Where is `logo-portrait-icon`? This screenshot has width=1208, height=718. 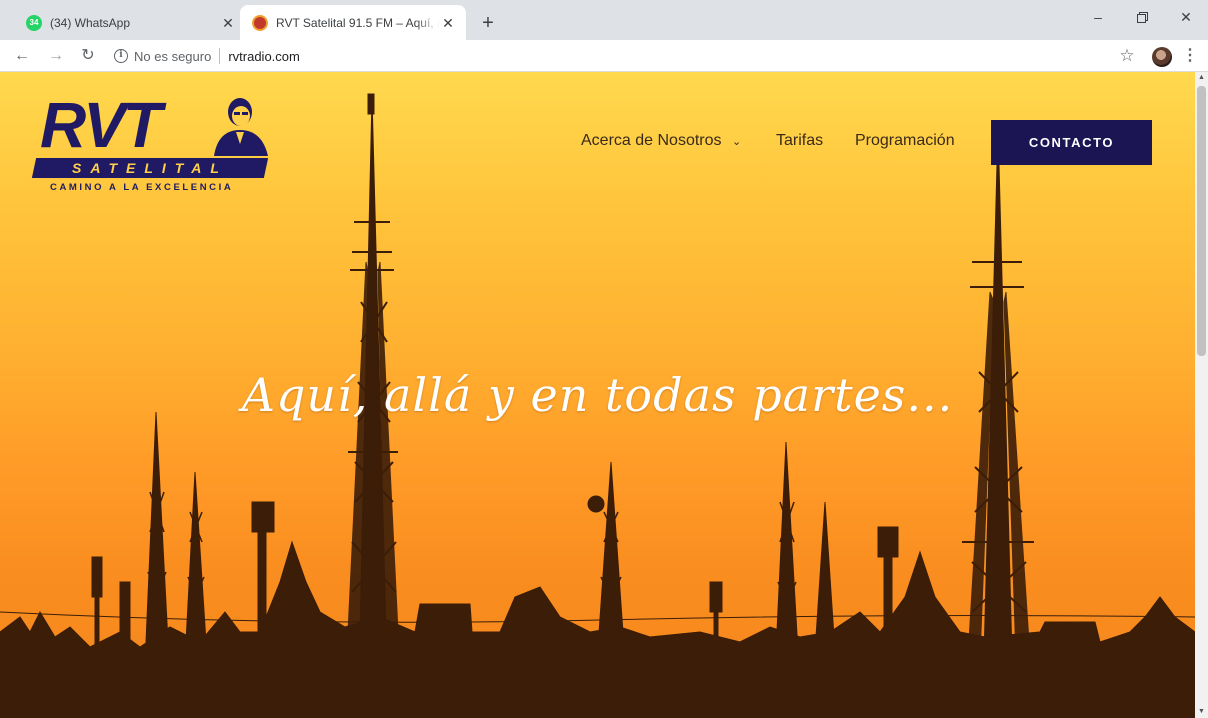
logo-portrait-icon is located at coordinates (241, 127).